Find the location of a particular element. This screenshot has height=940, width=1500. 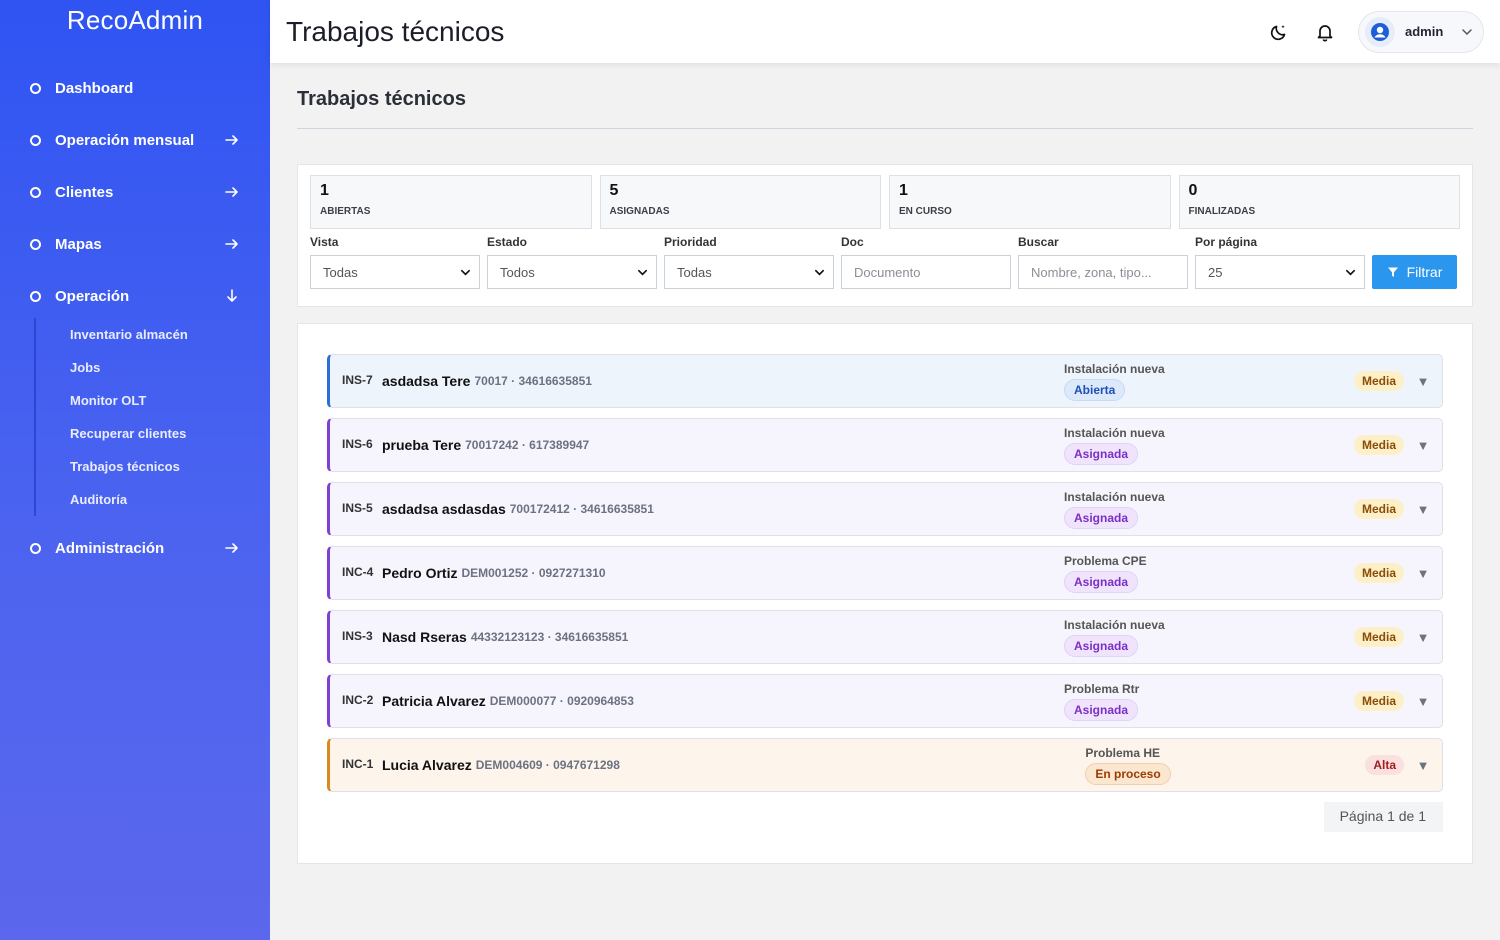

stat-value: 0 is located at coordinates (1193, 190).